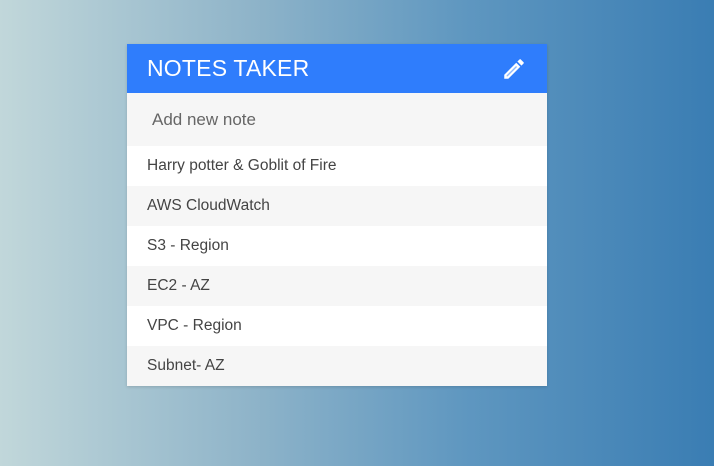 The image size is (714, 466). I want to click on note-item: S3 - Region, so click(337, 246).